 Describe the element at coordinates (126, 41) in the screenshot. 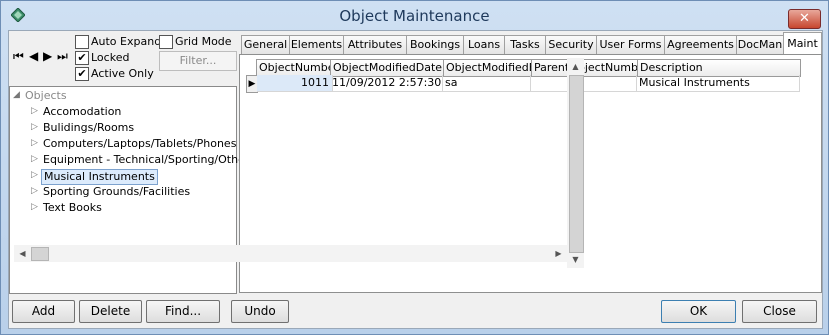

I see `auto-expand-label: Auto Expand` at that location.